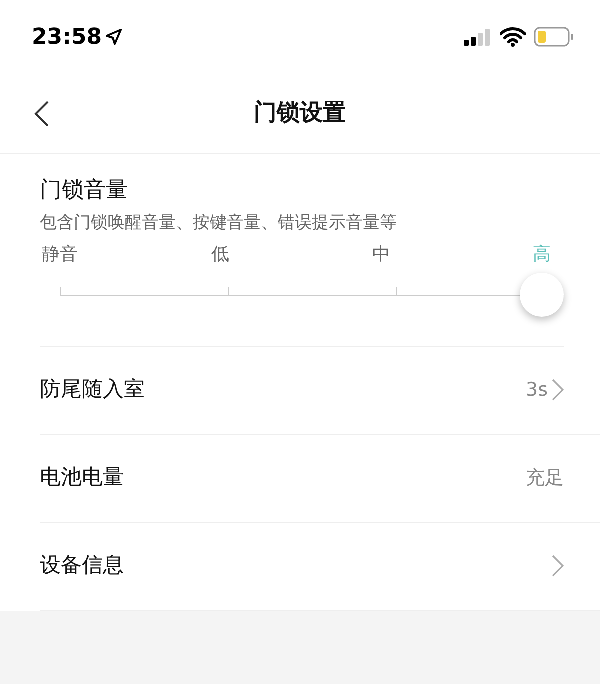 The height and width of the screenshot is (684, 600). Describe the element at coordinates (513, 37) in the screenshot. I see `wifi-icon` at that location.